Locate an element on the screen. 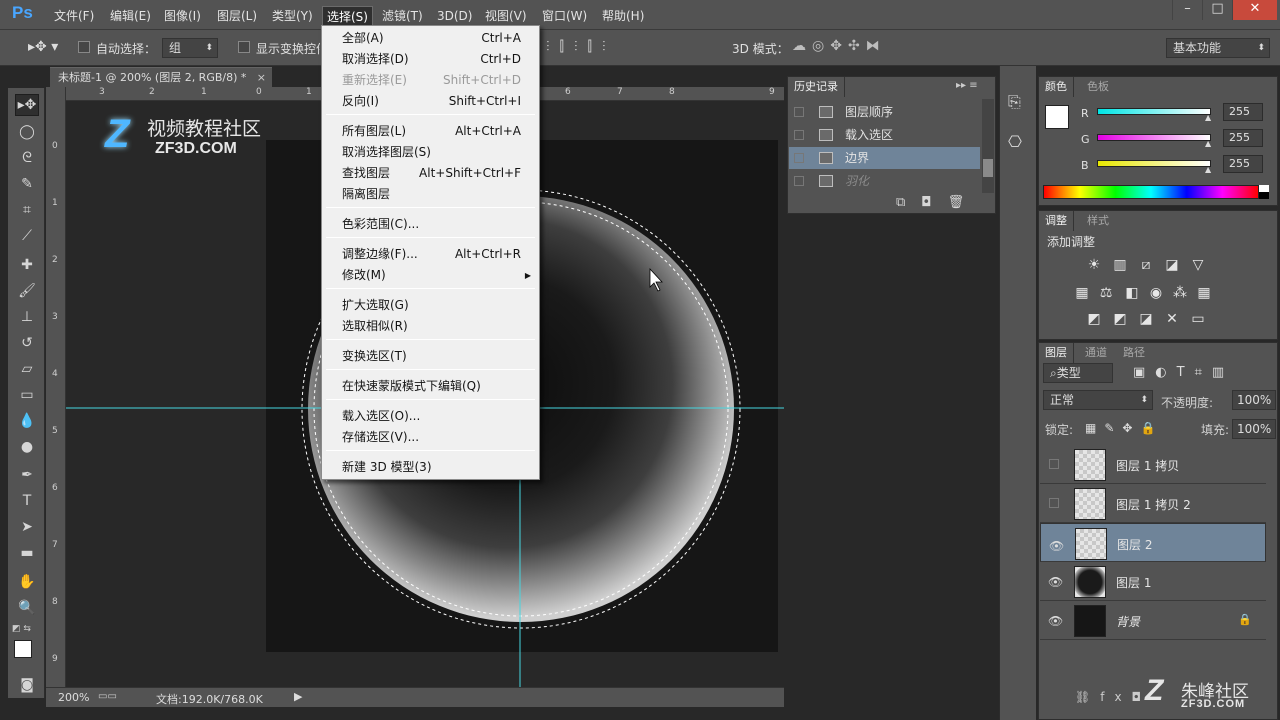  select-menu-item: 在快速蒙版模式下编辑(Q) is located at coordinates (430, 386).